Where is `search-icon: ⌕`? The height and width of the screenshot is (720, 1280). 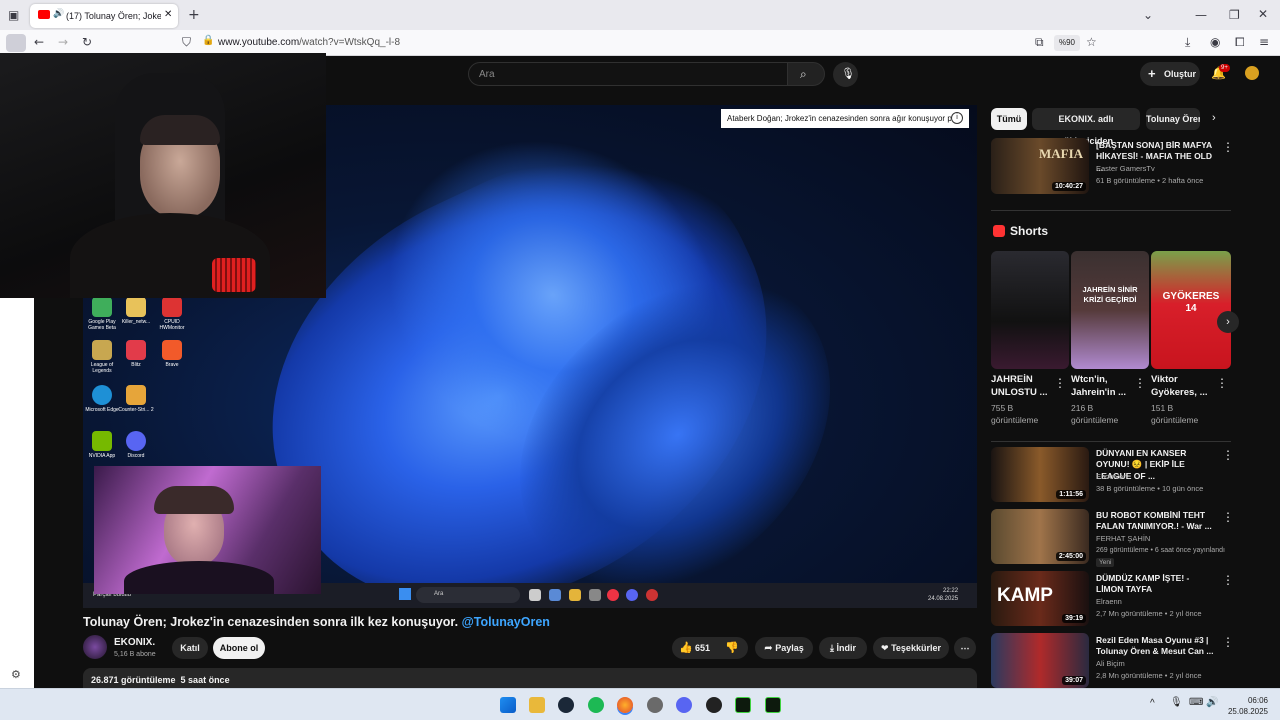 search-icon: ⌕ is located at coordinates (803, 74).